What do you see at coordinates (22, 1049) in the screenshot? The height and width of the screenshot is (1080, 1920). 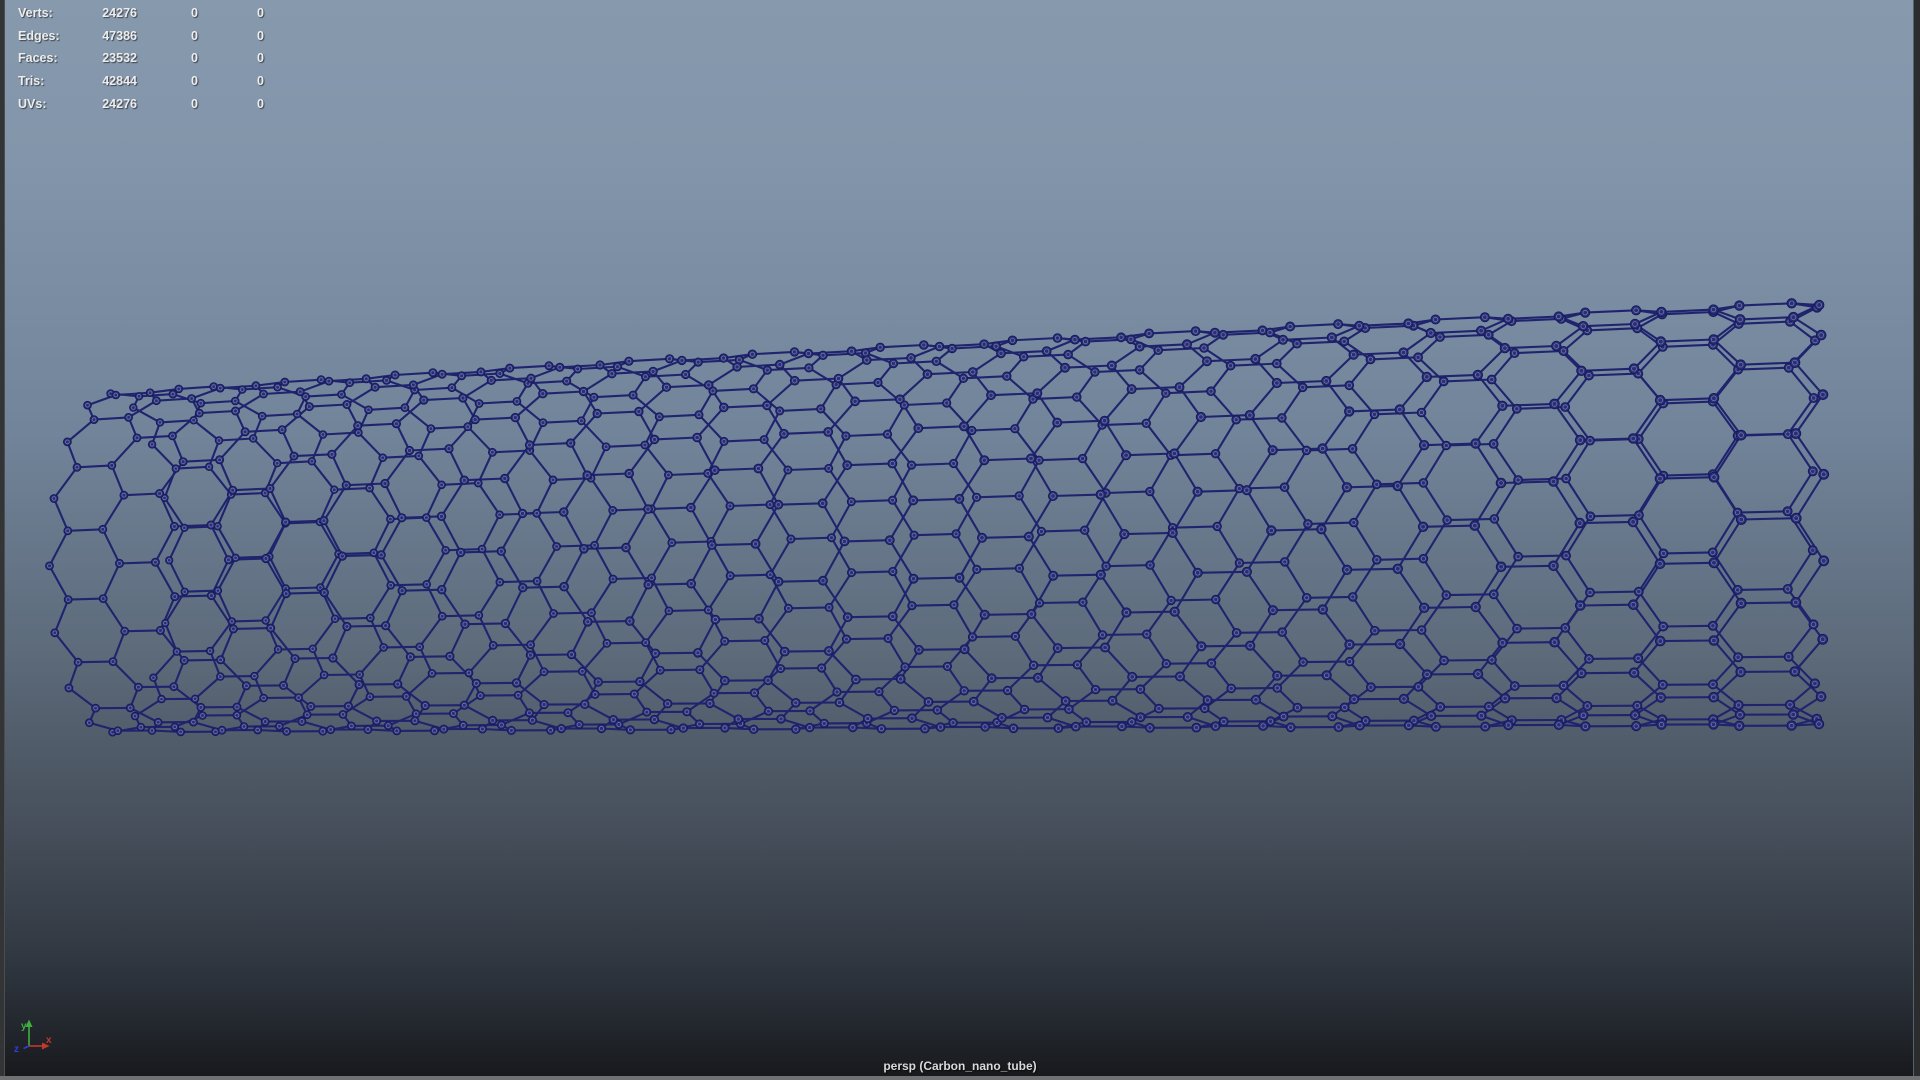 I see `axis-z-arrow: z` at bounding box center [22, 1049].